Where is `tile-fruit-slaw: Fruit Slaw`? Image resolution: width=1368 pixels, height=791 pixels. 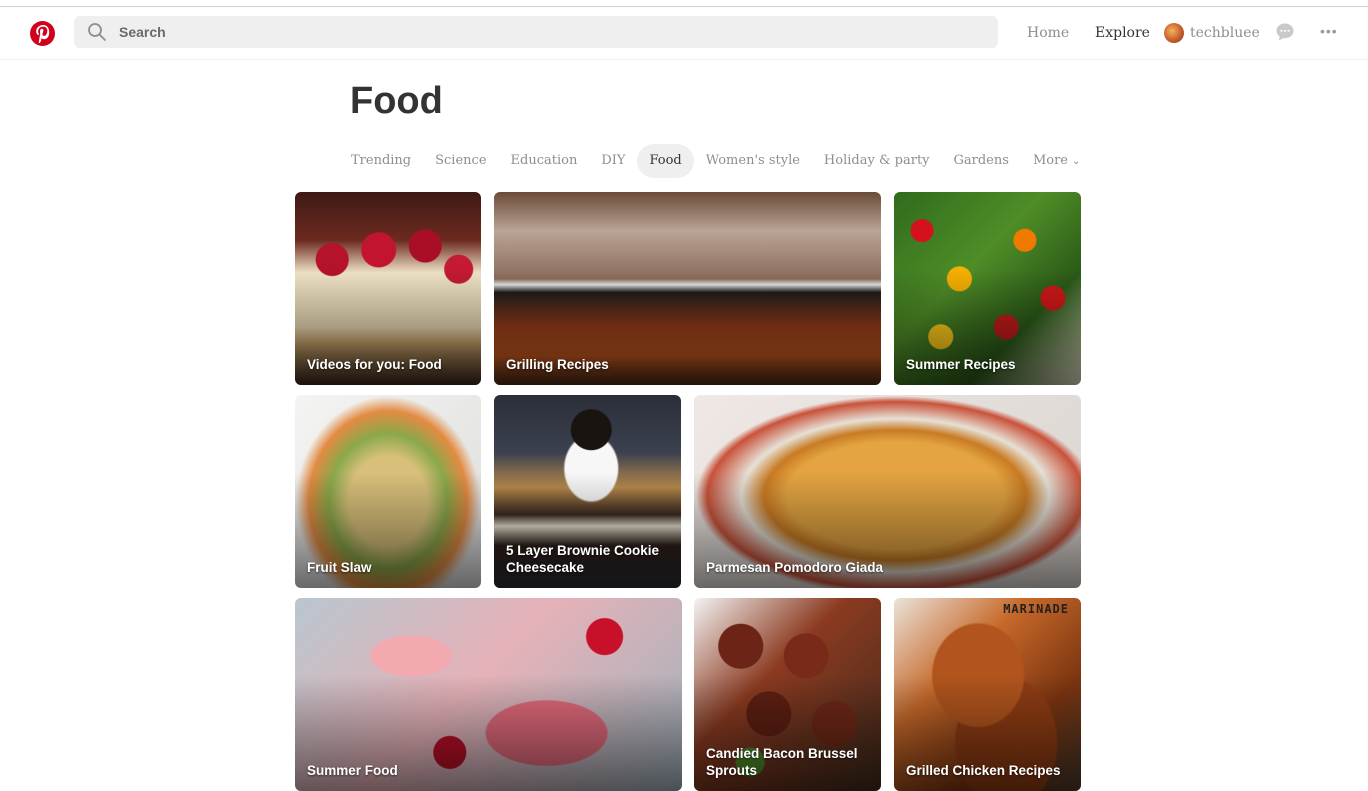 tile-fruit-slaw: Fruit Slaw is located at coordinates (388, 491).